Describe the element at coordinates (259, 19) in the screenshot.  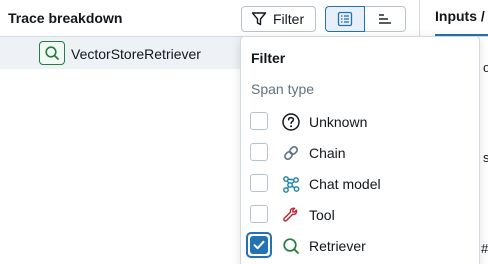
I see `filter-icon` at that location.